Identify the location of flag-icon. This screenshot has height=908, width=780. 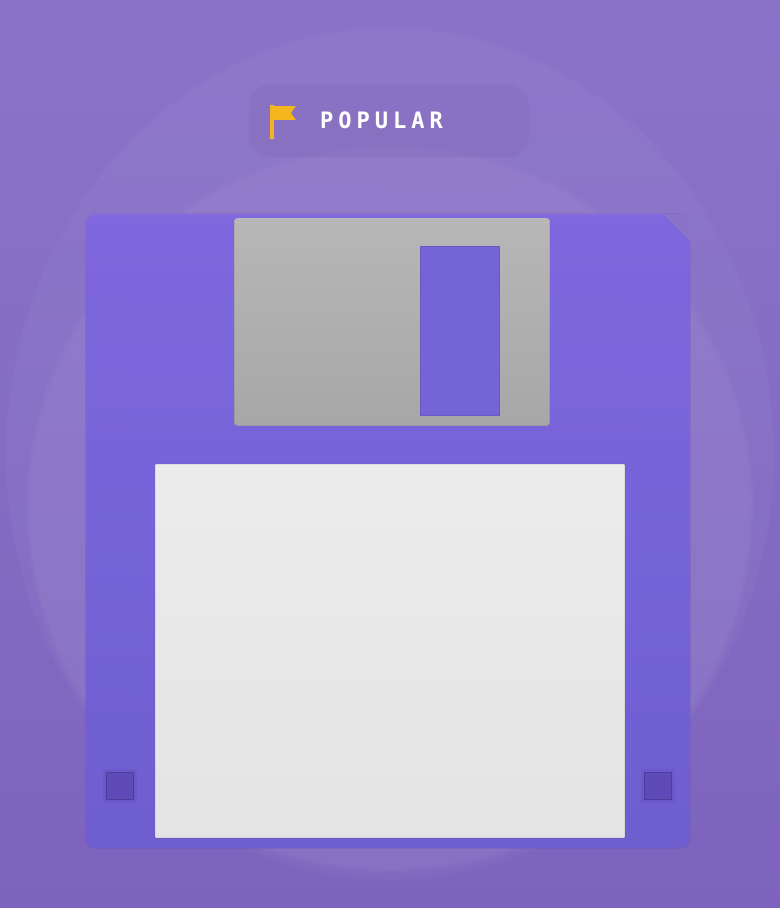
(283, 122).